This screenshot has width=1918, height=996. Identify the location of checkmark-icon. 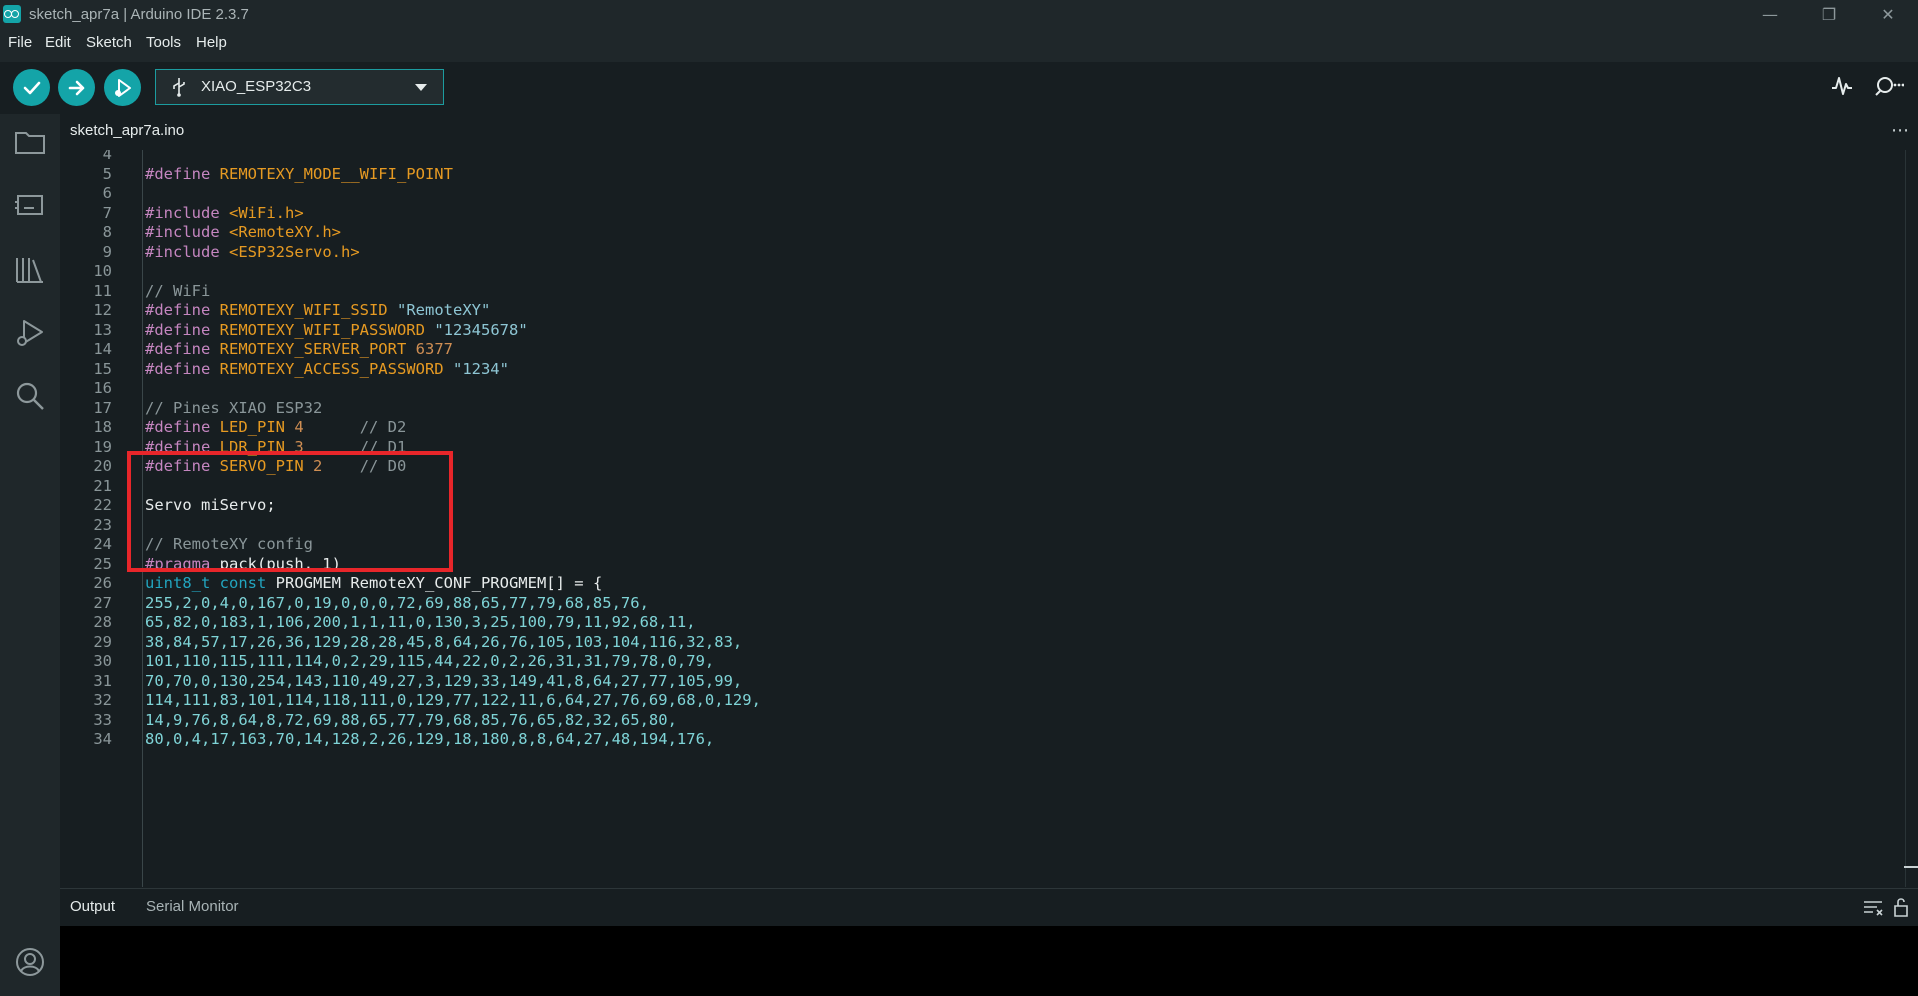
(31, 87).